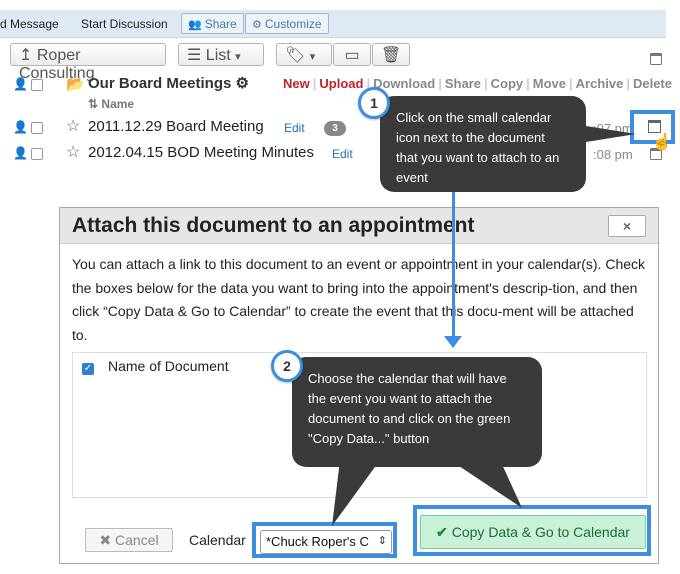 This screenshot has width=680, height=574. What do you see at coordinates (176, 126) in the screenshot?
I see `document-name: 2011.12.29 Board Meeting` at bounding box center [176, 126].